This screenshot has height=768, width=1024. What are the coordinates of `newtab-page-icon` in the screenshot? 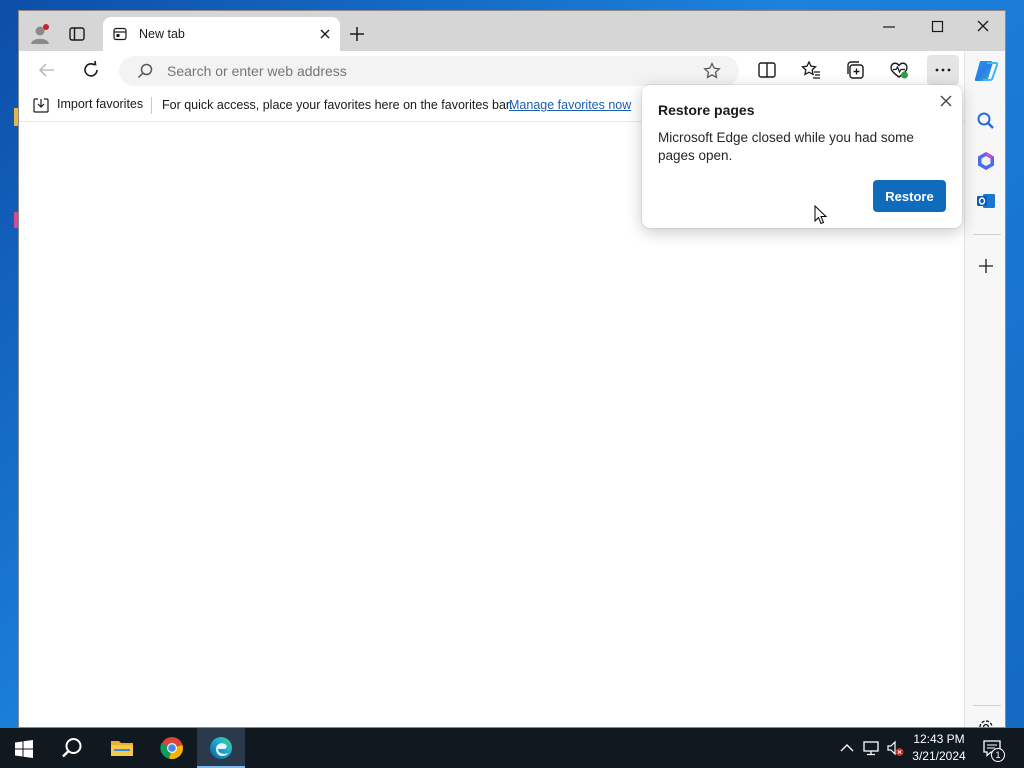 It's located at (120, 34).